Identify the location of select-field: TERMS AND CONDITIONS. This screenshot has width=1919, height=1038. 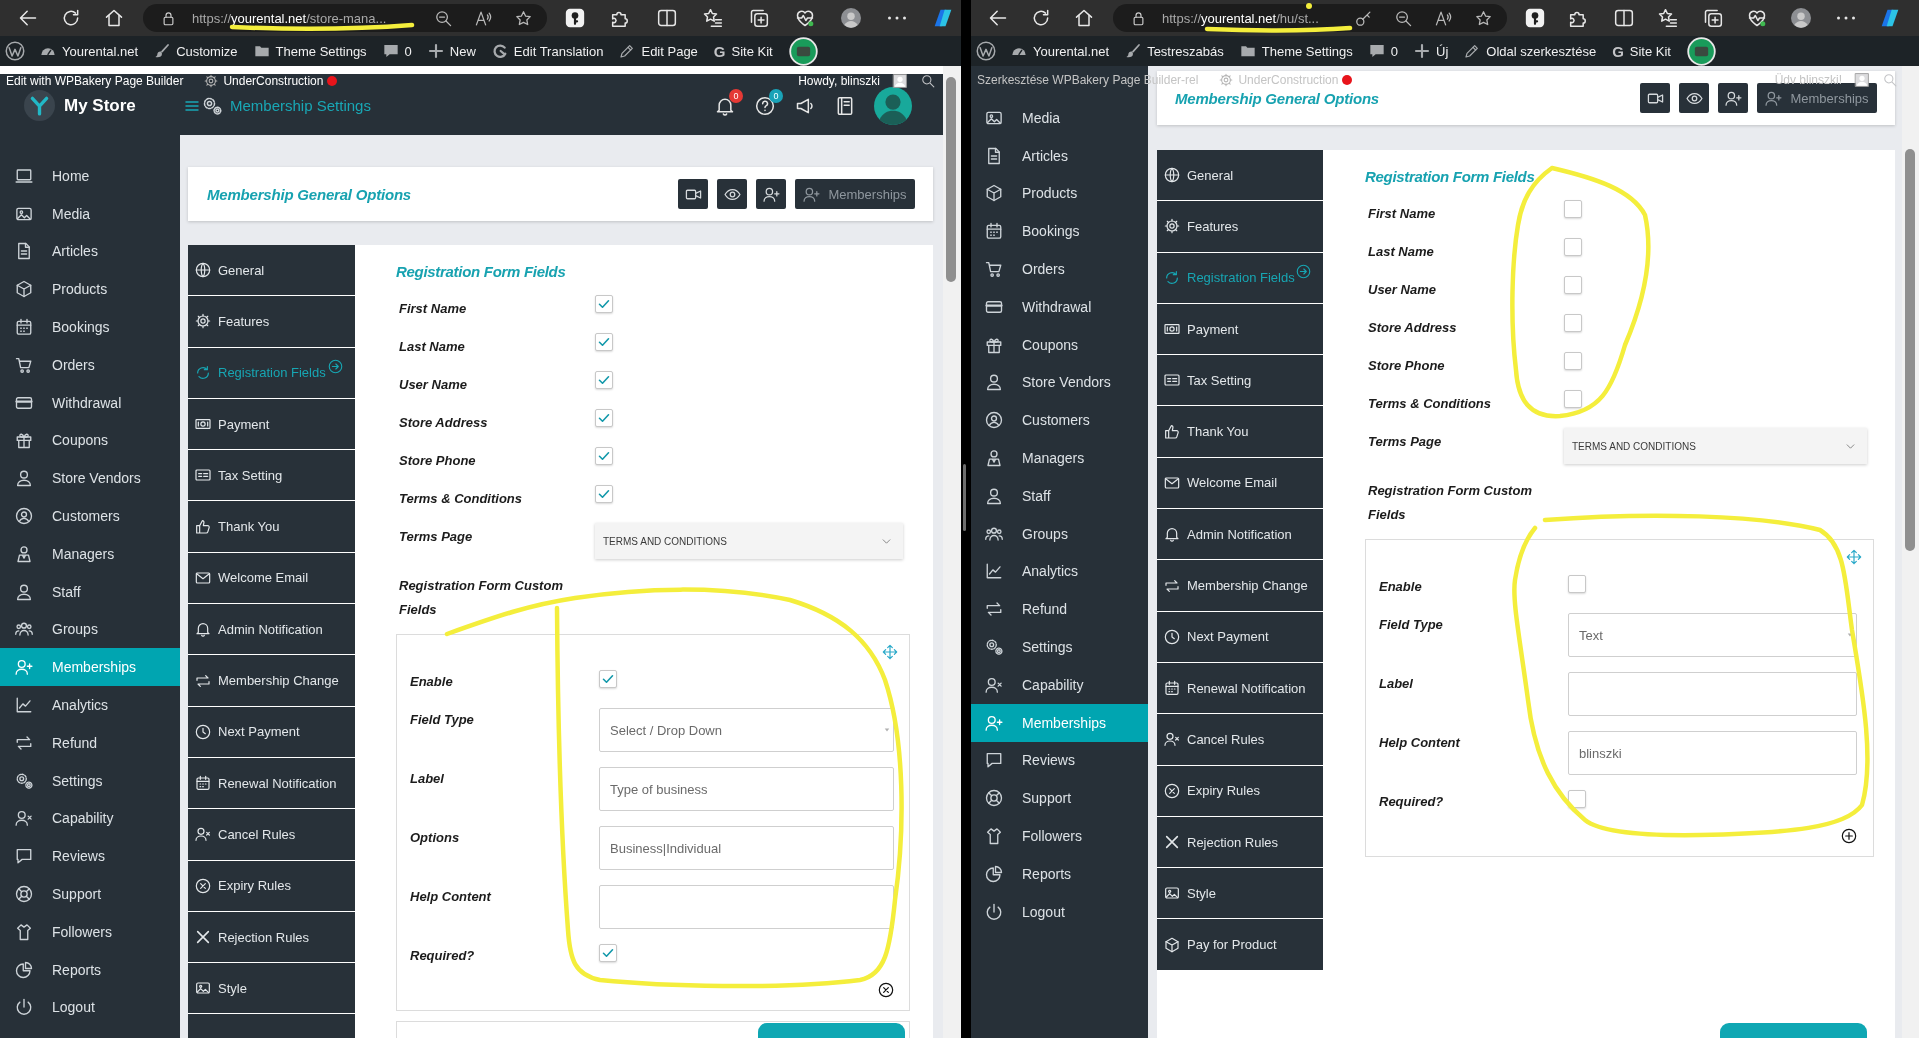
(749, 541).